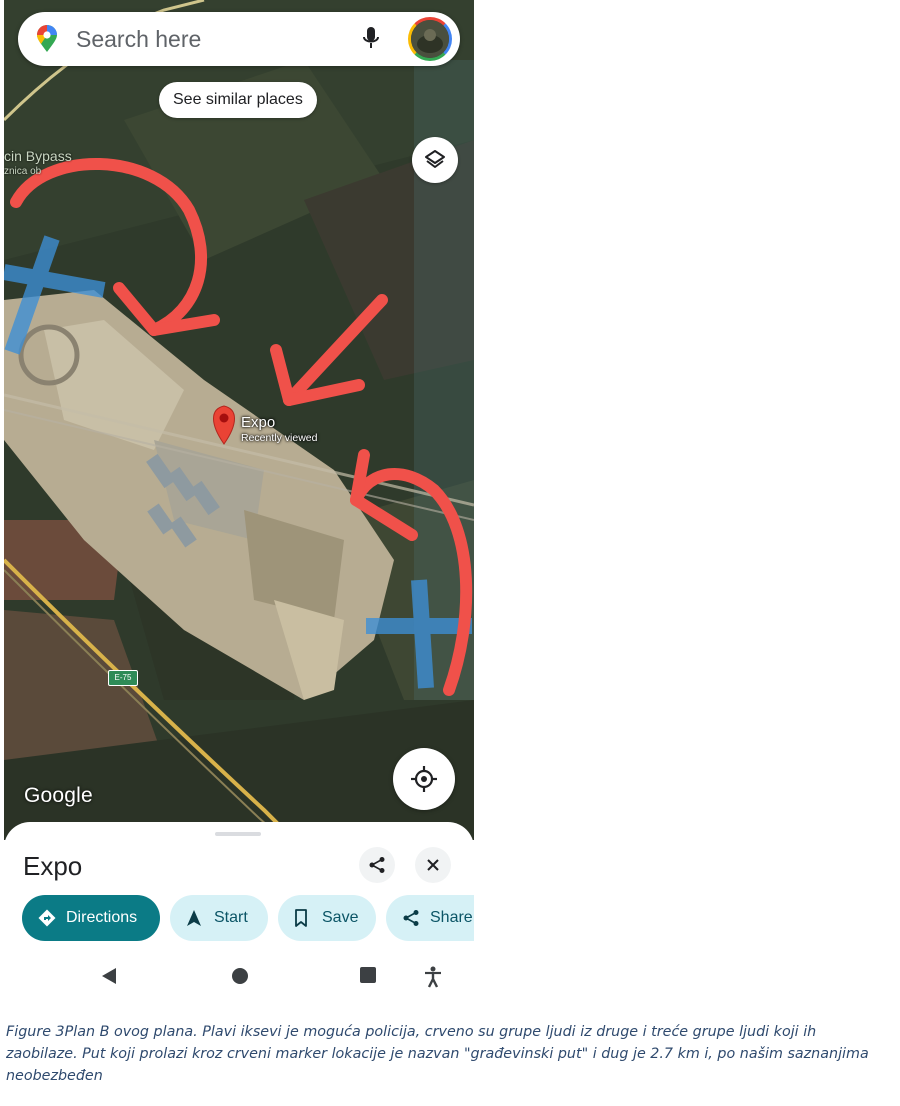 This screenshot has height=1106, width=900. I want to click on layers-button, so click(435, 160).